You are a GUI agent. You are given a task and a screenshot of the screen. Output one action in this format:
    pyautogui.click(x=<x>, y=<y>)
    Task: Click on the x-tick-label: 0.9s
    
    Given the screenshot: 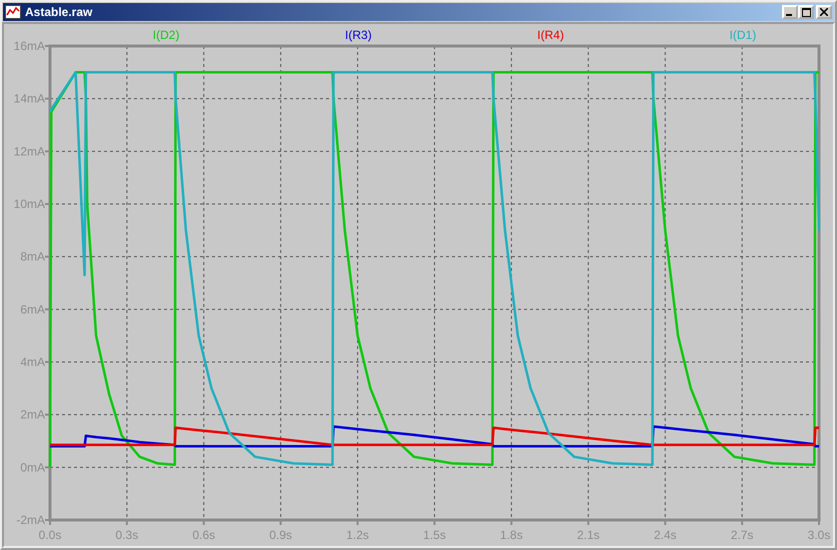 What is the action you would take?
    pyautogui.click(x=280, y=535)
    